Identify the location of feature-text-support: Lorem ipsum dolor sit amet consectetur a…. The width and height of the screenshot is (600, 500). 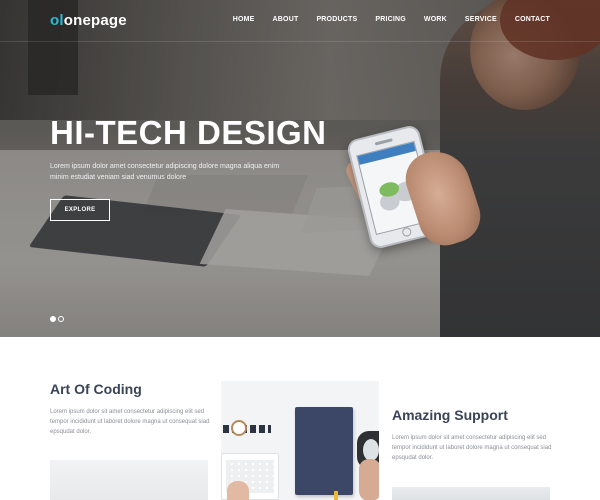
(472, 448).